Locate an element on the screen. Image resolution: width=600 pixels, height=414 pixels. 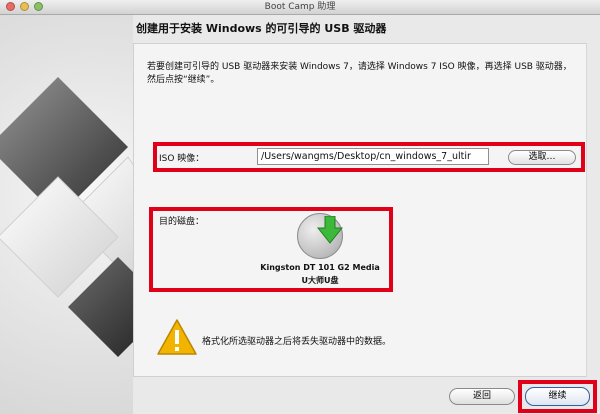
page-heading: 创建用于安装 Windows 的可引导的 USB 驱动器 is located at coordinates (261, 28).